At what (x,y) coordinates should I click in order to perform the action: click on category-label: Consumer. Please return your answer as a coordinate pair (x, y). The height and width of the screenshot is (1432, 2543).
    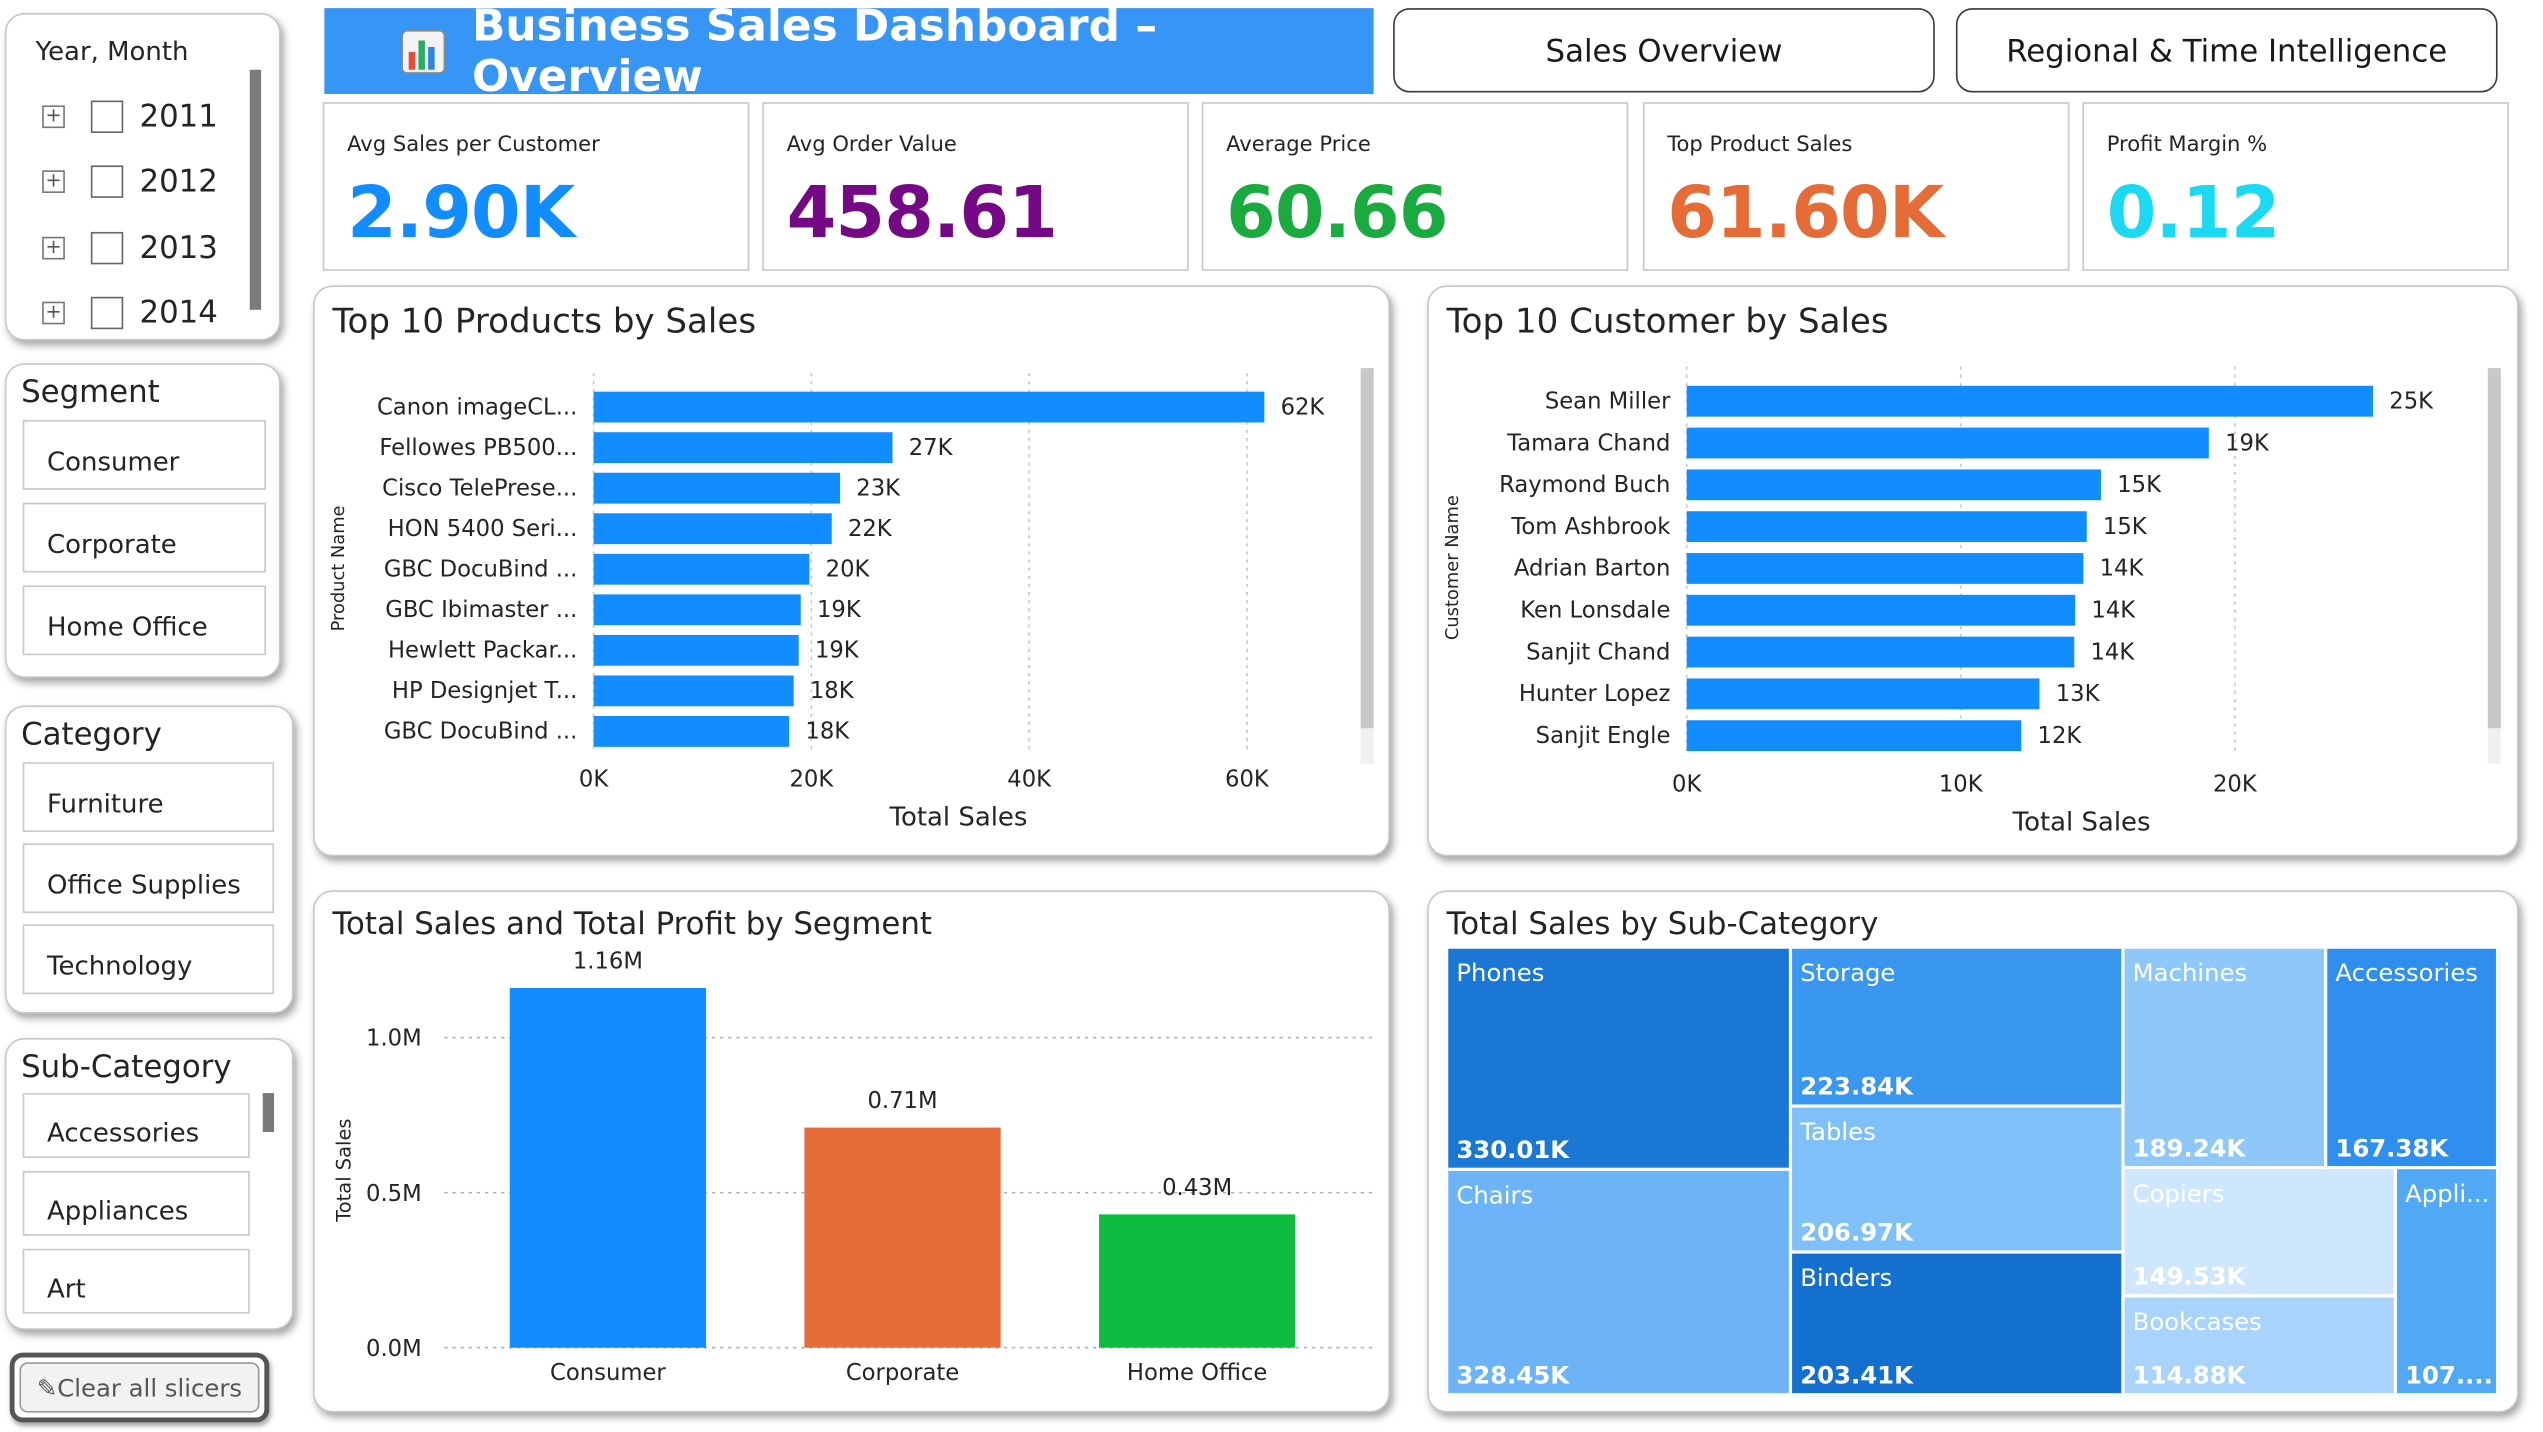
    Looking at the image, I should click on (608, 1373).